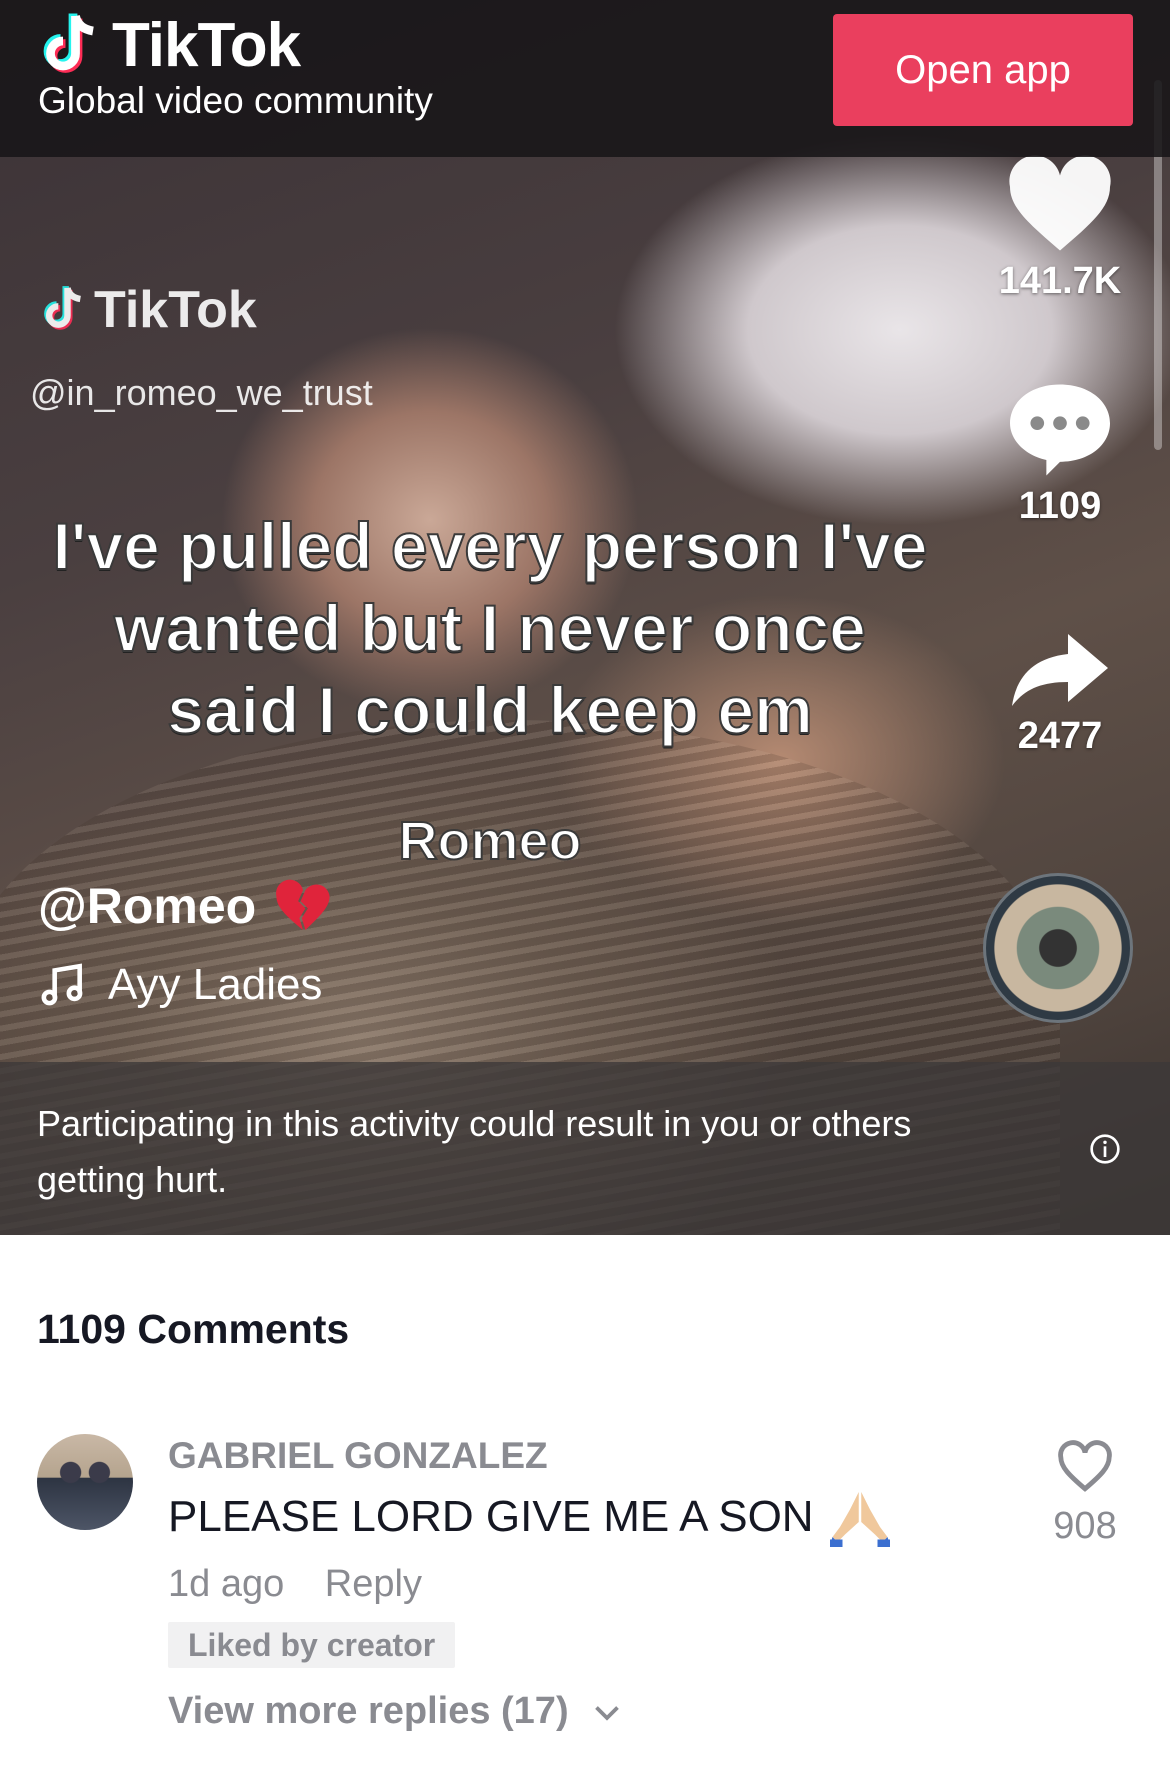 The width and height of the screenshot is (1170, 1781). Describe the element at coordinates (147, 906) in the screenshot. I see `author-handle: @Romeo` at that location.